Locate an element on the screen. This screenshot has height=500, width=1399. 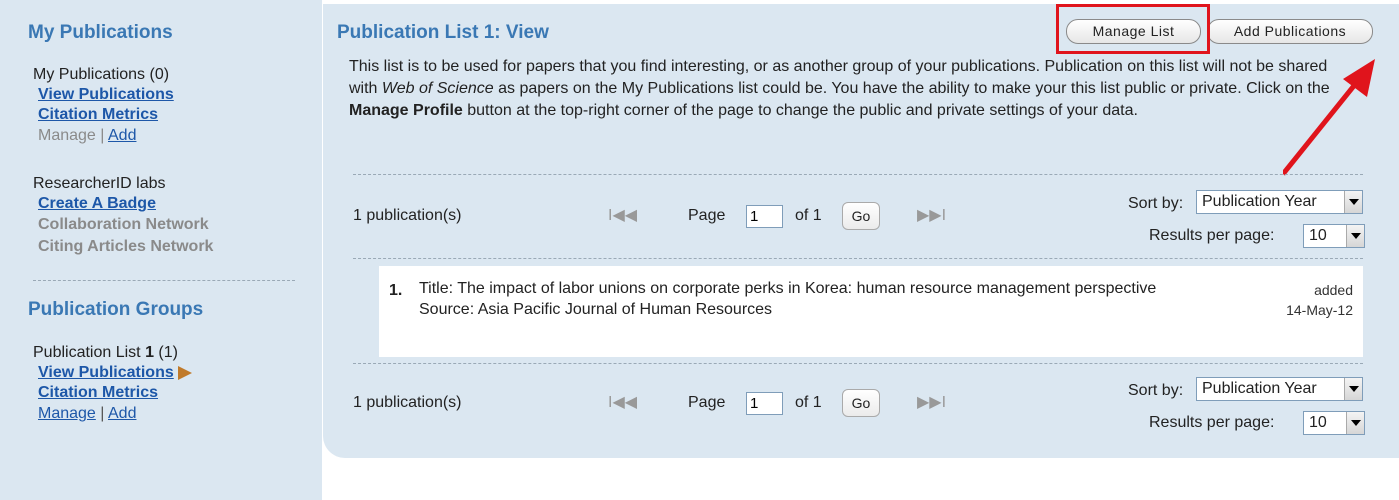
divider-mid is located at coordinates (858, 258).